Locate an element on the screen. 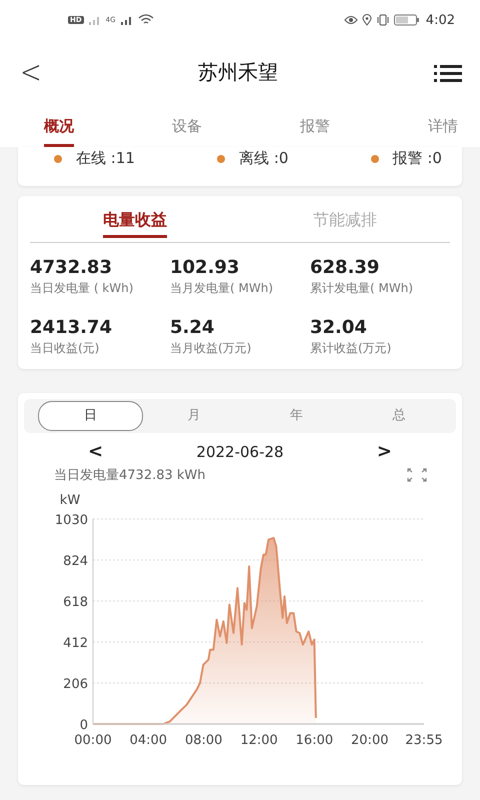  status-count: 报警 :0 is located at coordinates (417, 158).